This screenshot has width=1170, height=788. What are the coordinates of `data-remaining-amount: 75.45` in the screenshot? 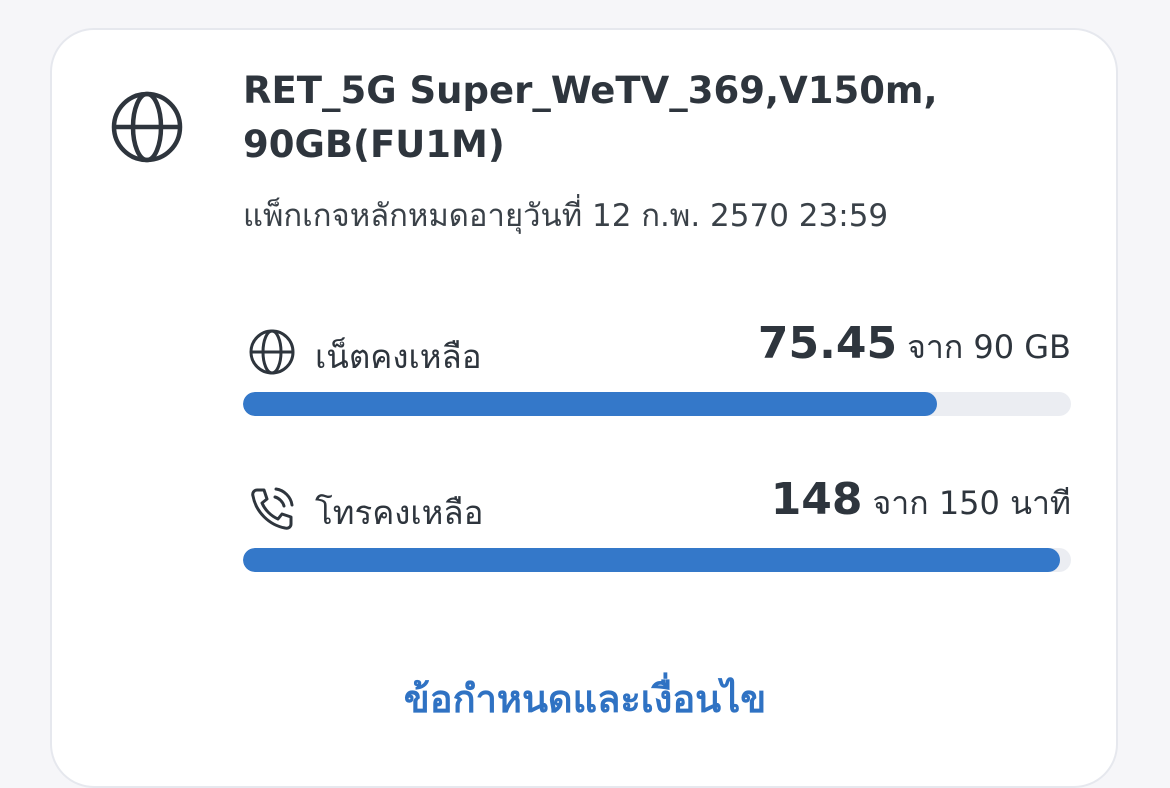 It's located at (827, 343).